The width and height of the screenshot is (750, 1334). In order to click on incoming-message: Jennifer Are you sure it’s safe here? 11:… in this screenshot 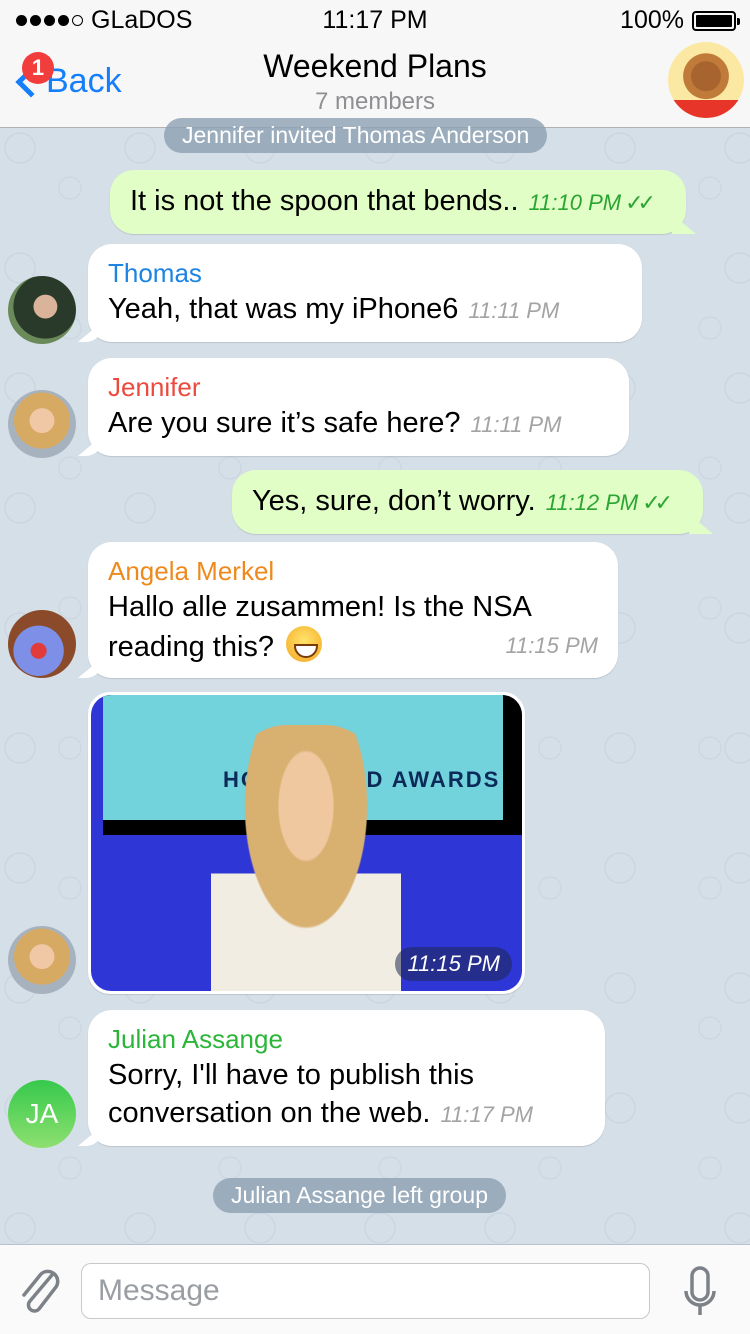, I will do `click(358, 407)`.